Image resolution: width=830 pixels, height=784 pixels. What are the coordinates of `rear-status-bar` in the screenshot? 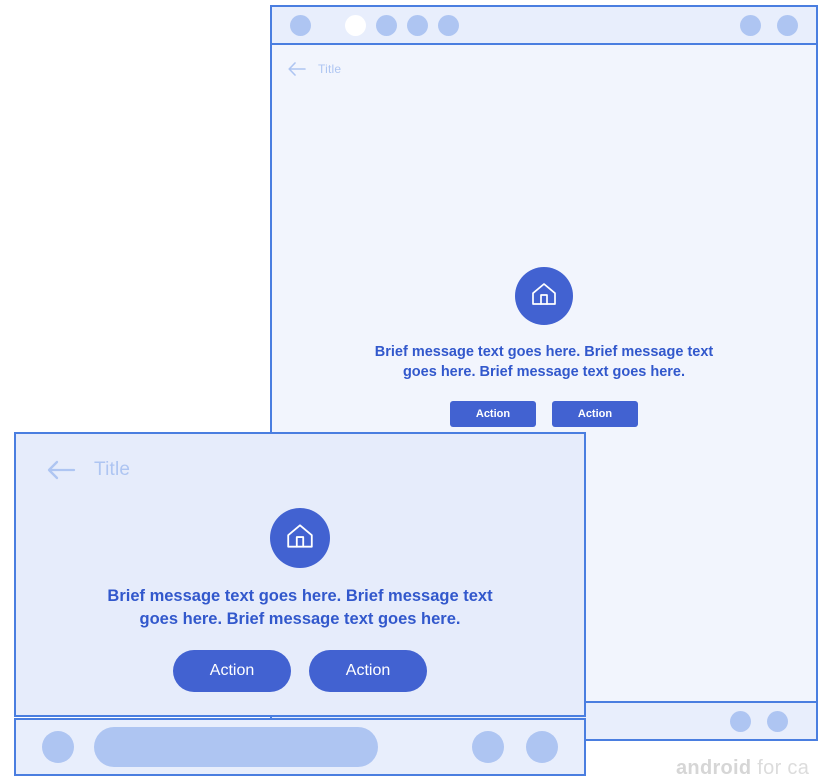 It's located at (544, 26).